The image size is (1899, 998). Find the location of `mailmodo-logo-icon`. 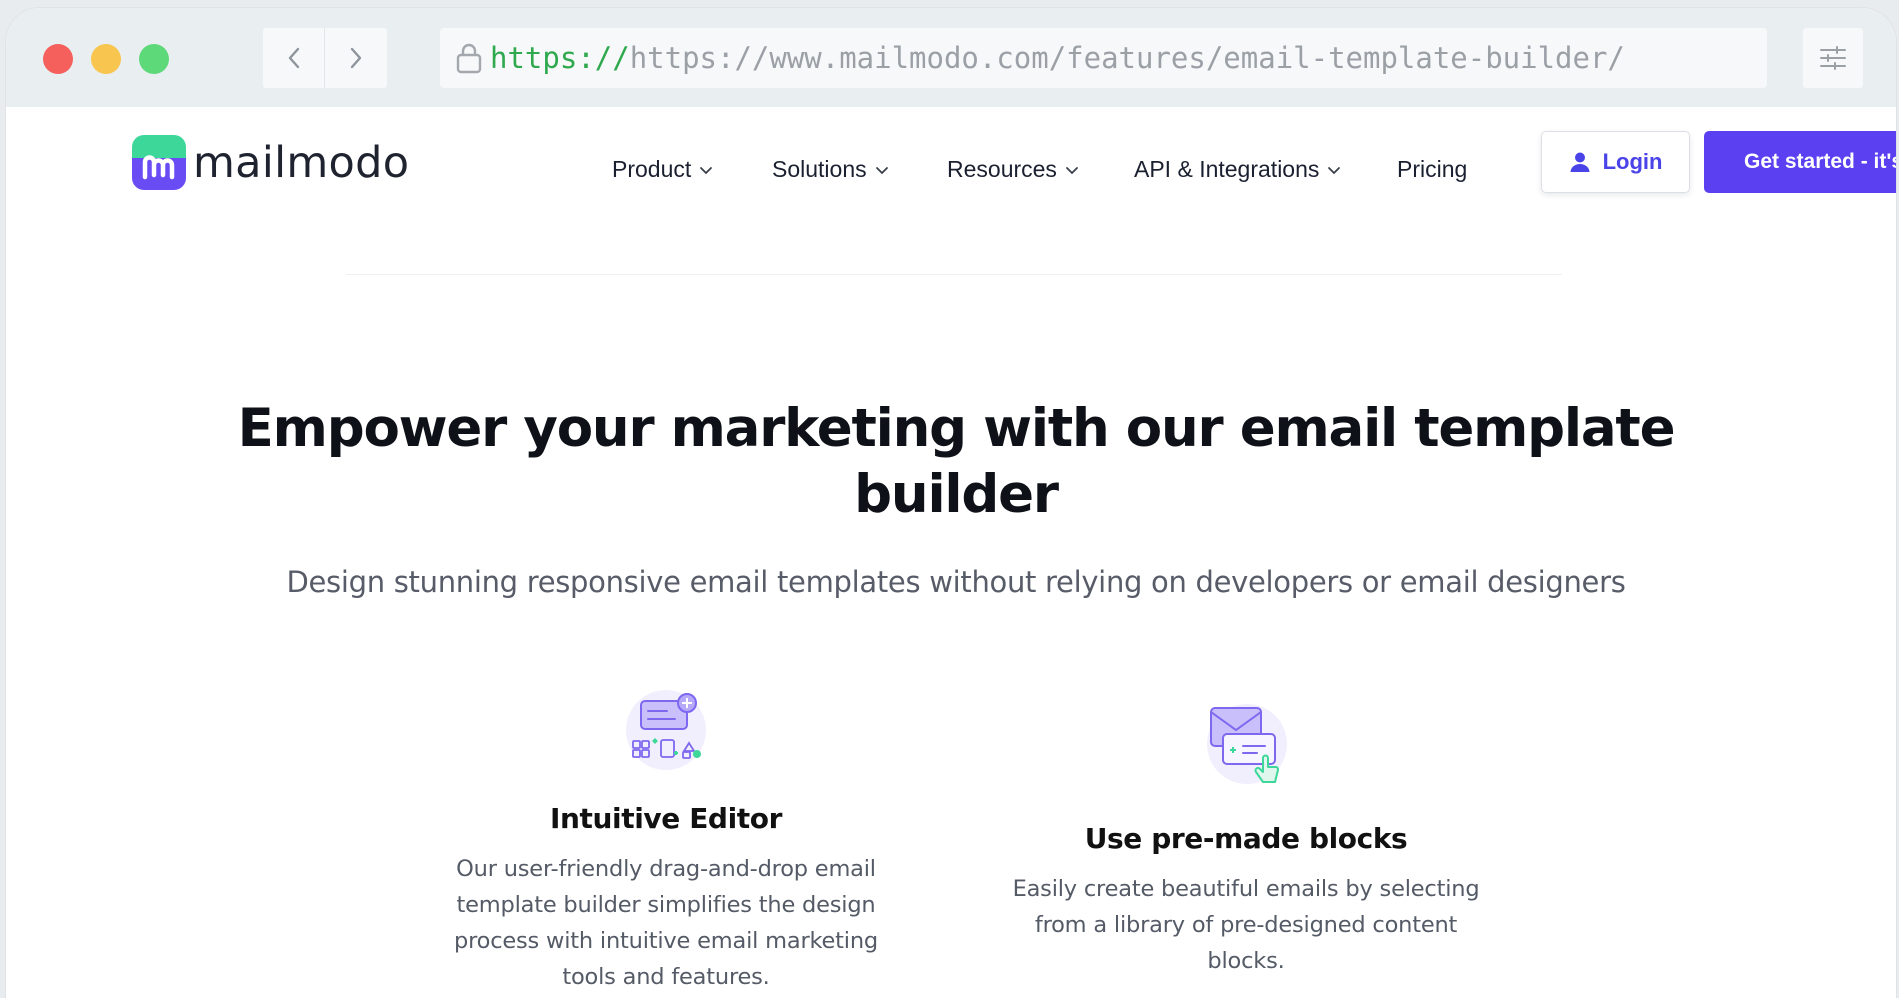

mailmodo-logo-icon is located at coordinates (159, 162).